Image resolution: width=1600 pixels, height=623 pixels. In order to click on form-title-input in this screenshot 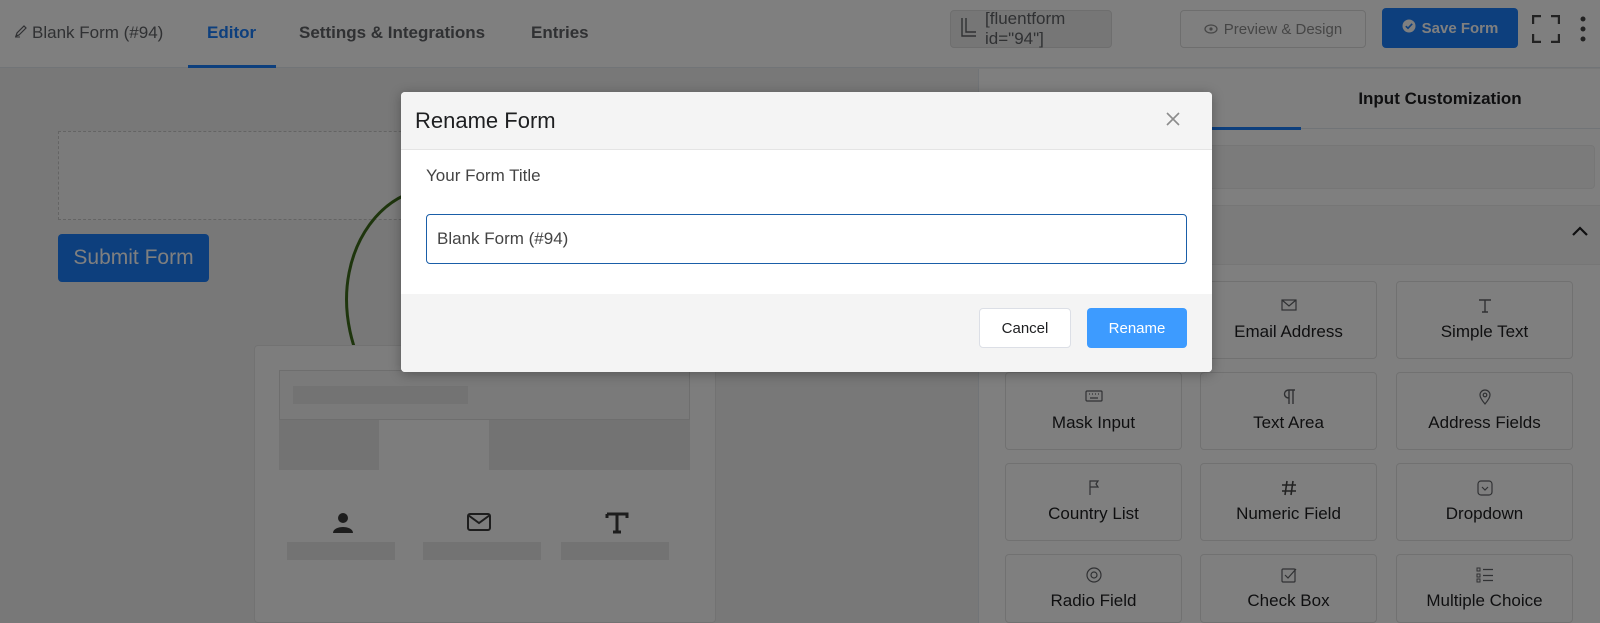, I will do `click(806, 239)`.